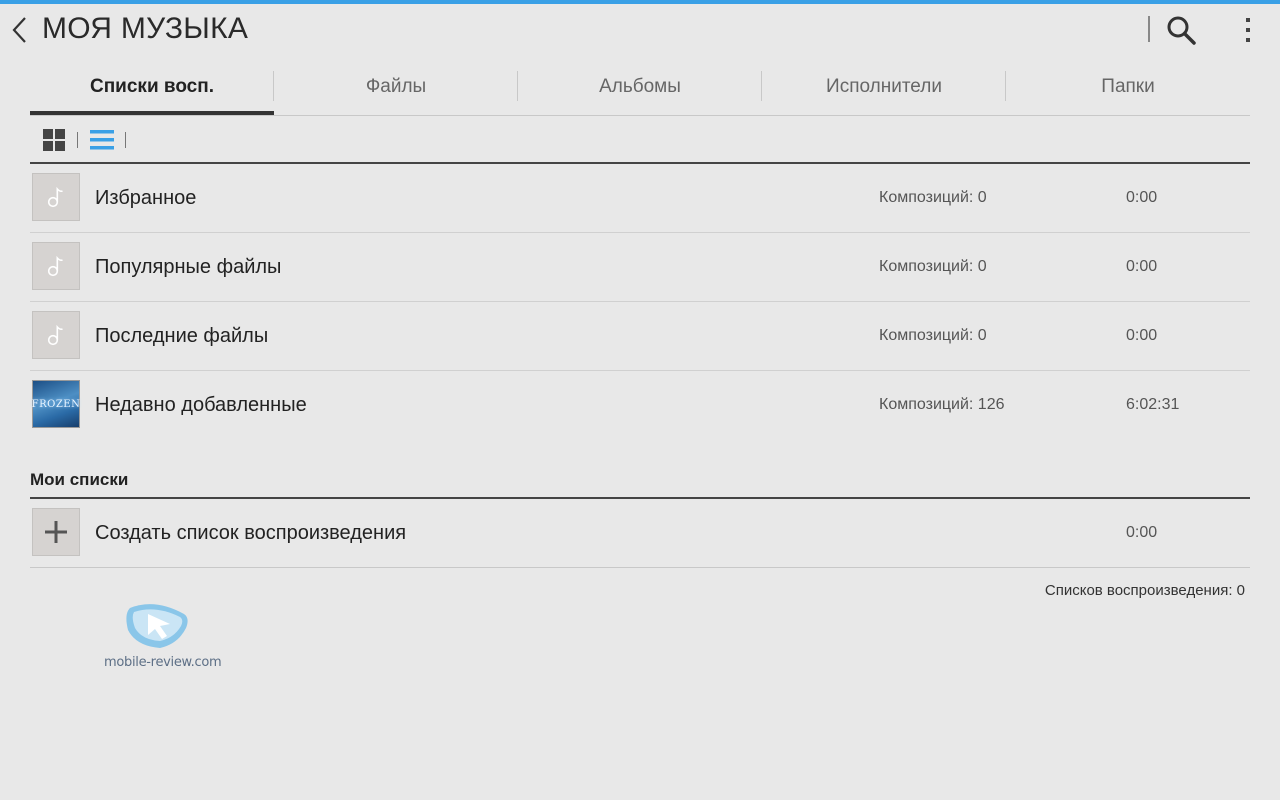  Describe the element at coordinates (640, 115) in the screenshot. I see `tabs-divider` at that location.